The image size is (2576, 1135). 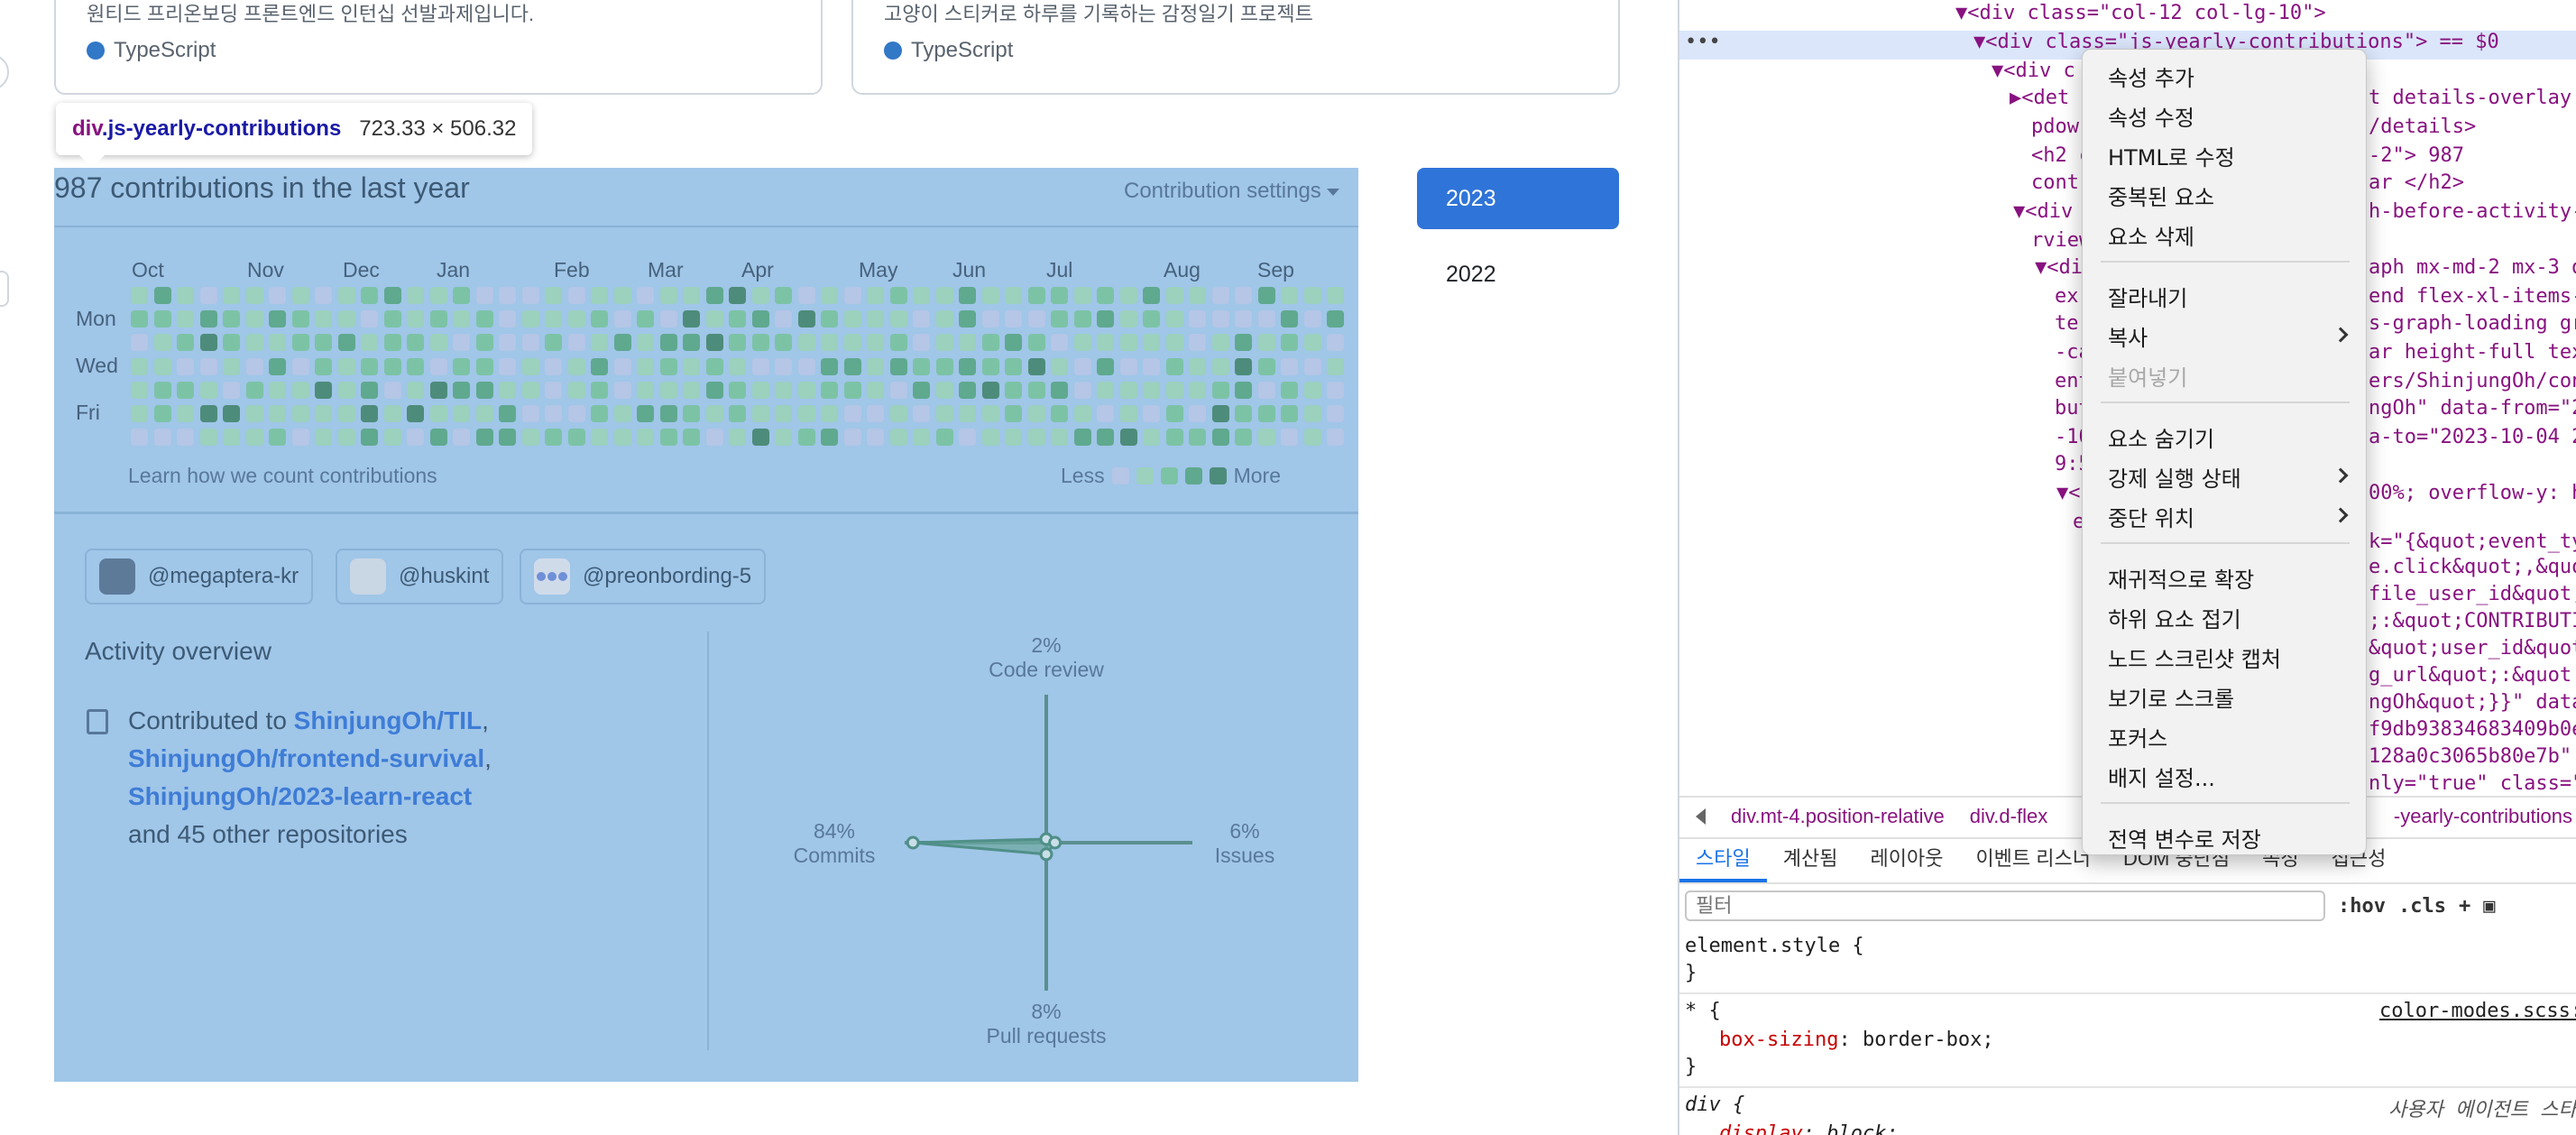 I want to click on context-menu-item: 복사, so click(x=2128, y=336).